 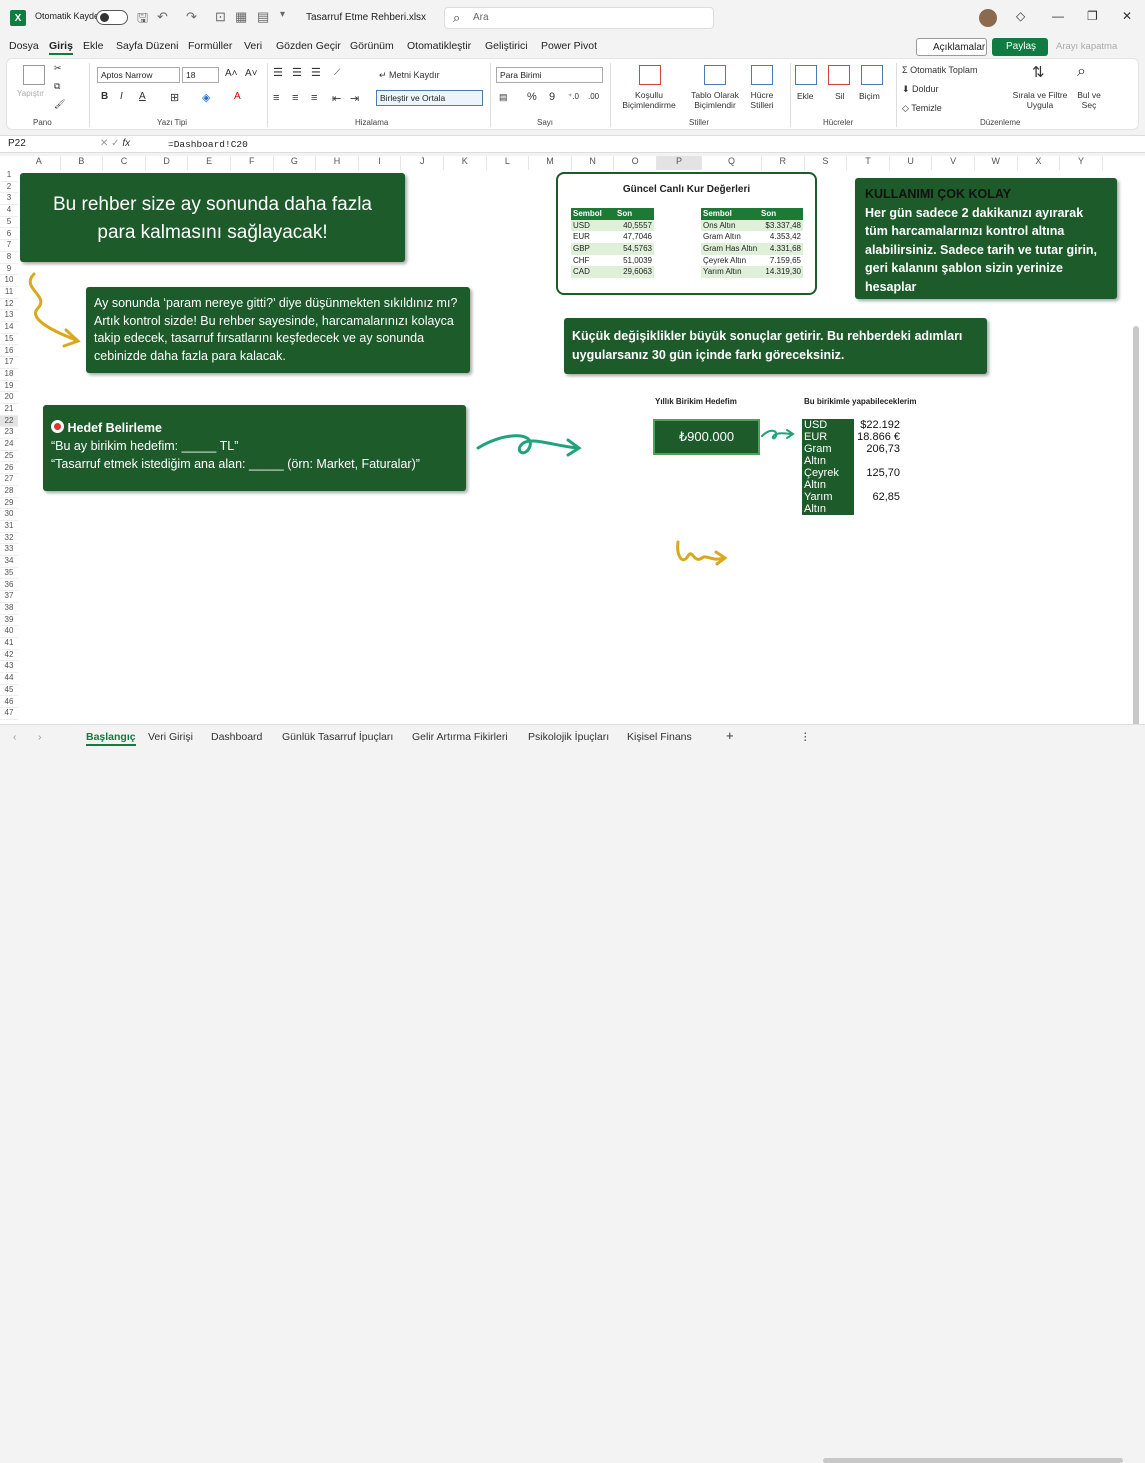 I want to click on row-header: 29, so click(x=9, y=503).